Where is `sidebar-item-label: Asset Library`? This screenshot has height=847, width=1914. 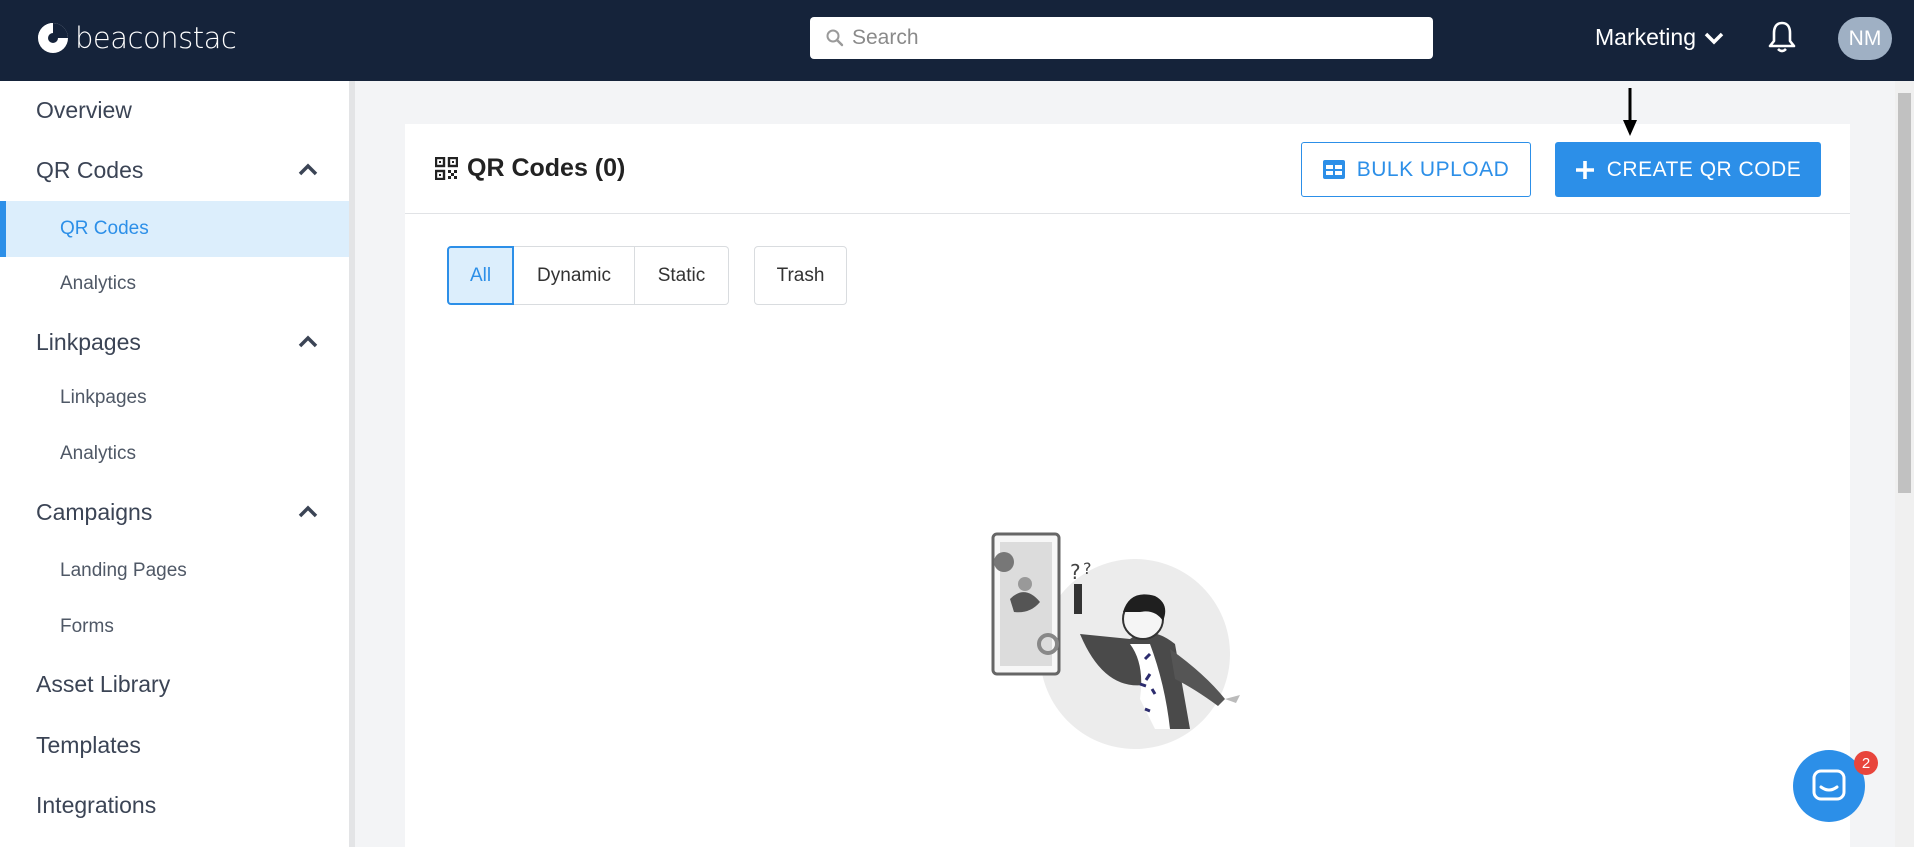
sidebar-item-label: Asset Library is located at coordinates (103, 683).